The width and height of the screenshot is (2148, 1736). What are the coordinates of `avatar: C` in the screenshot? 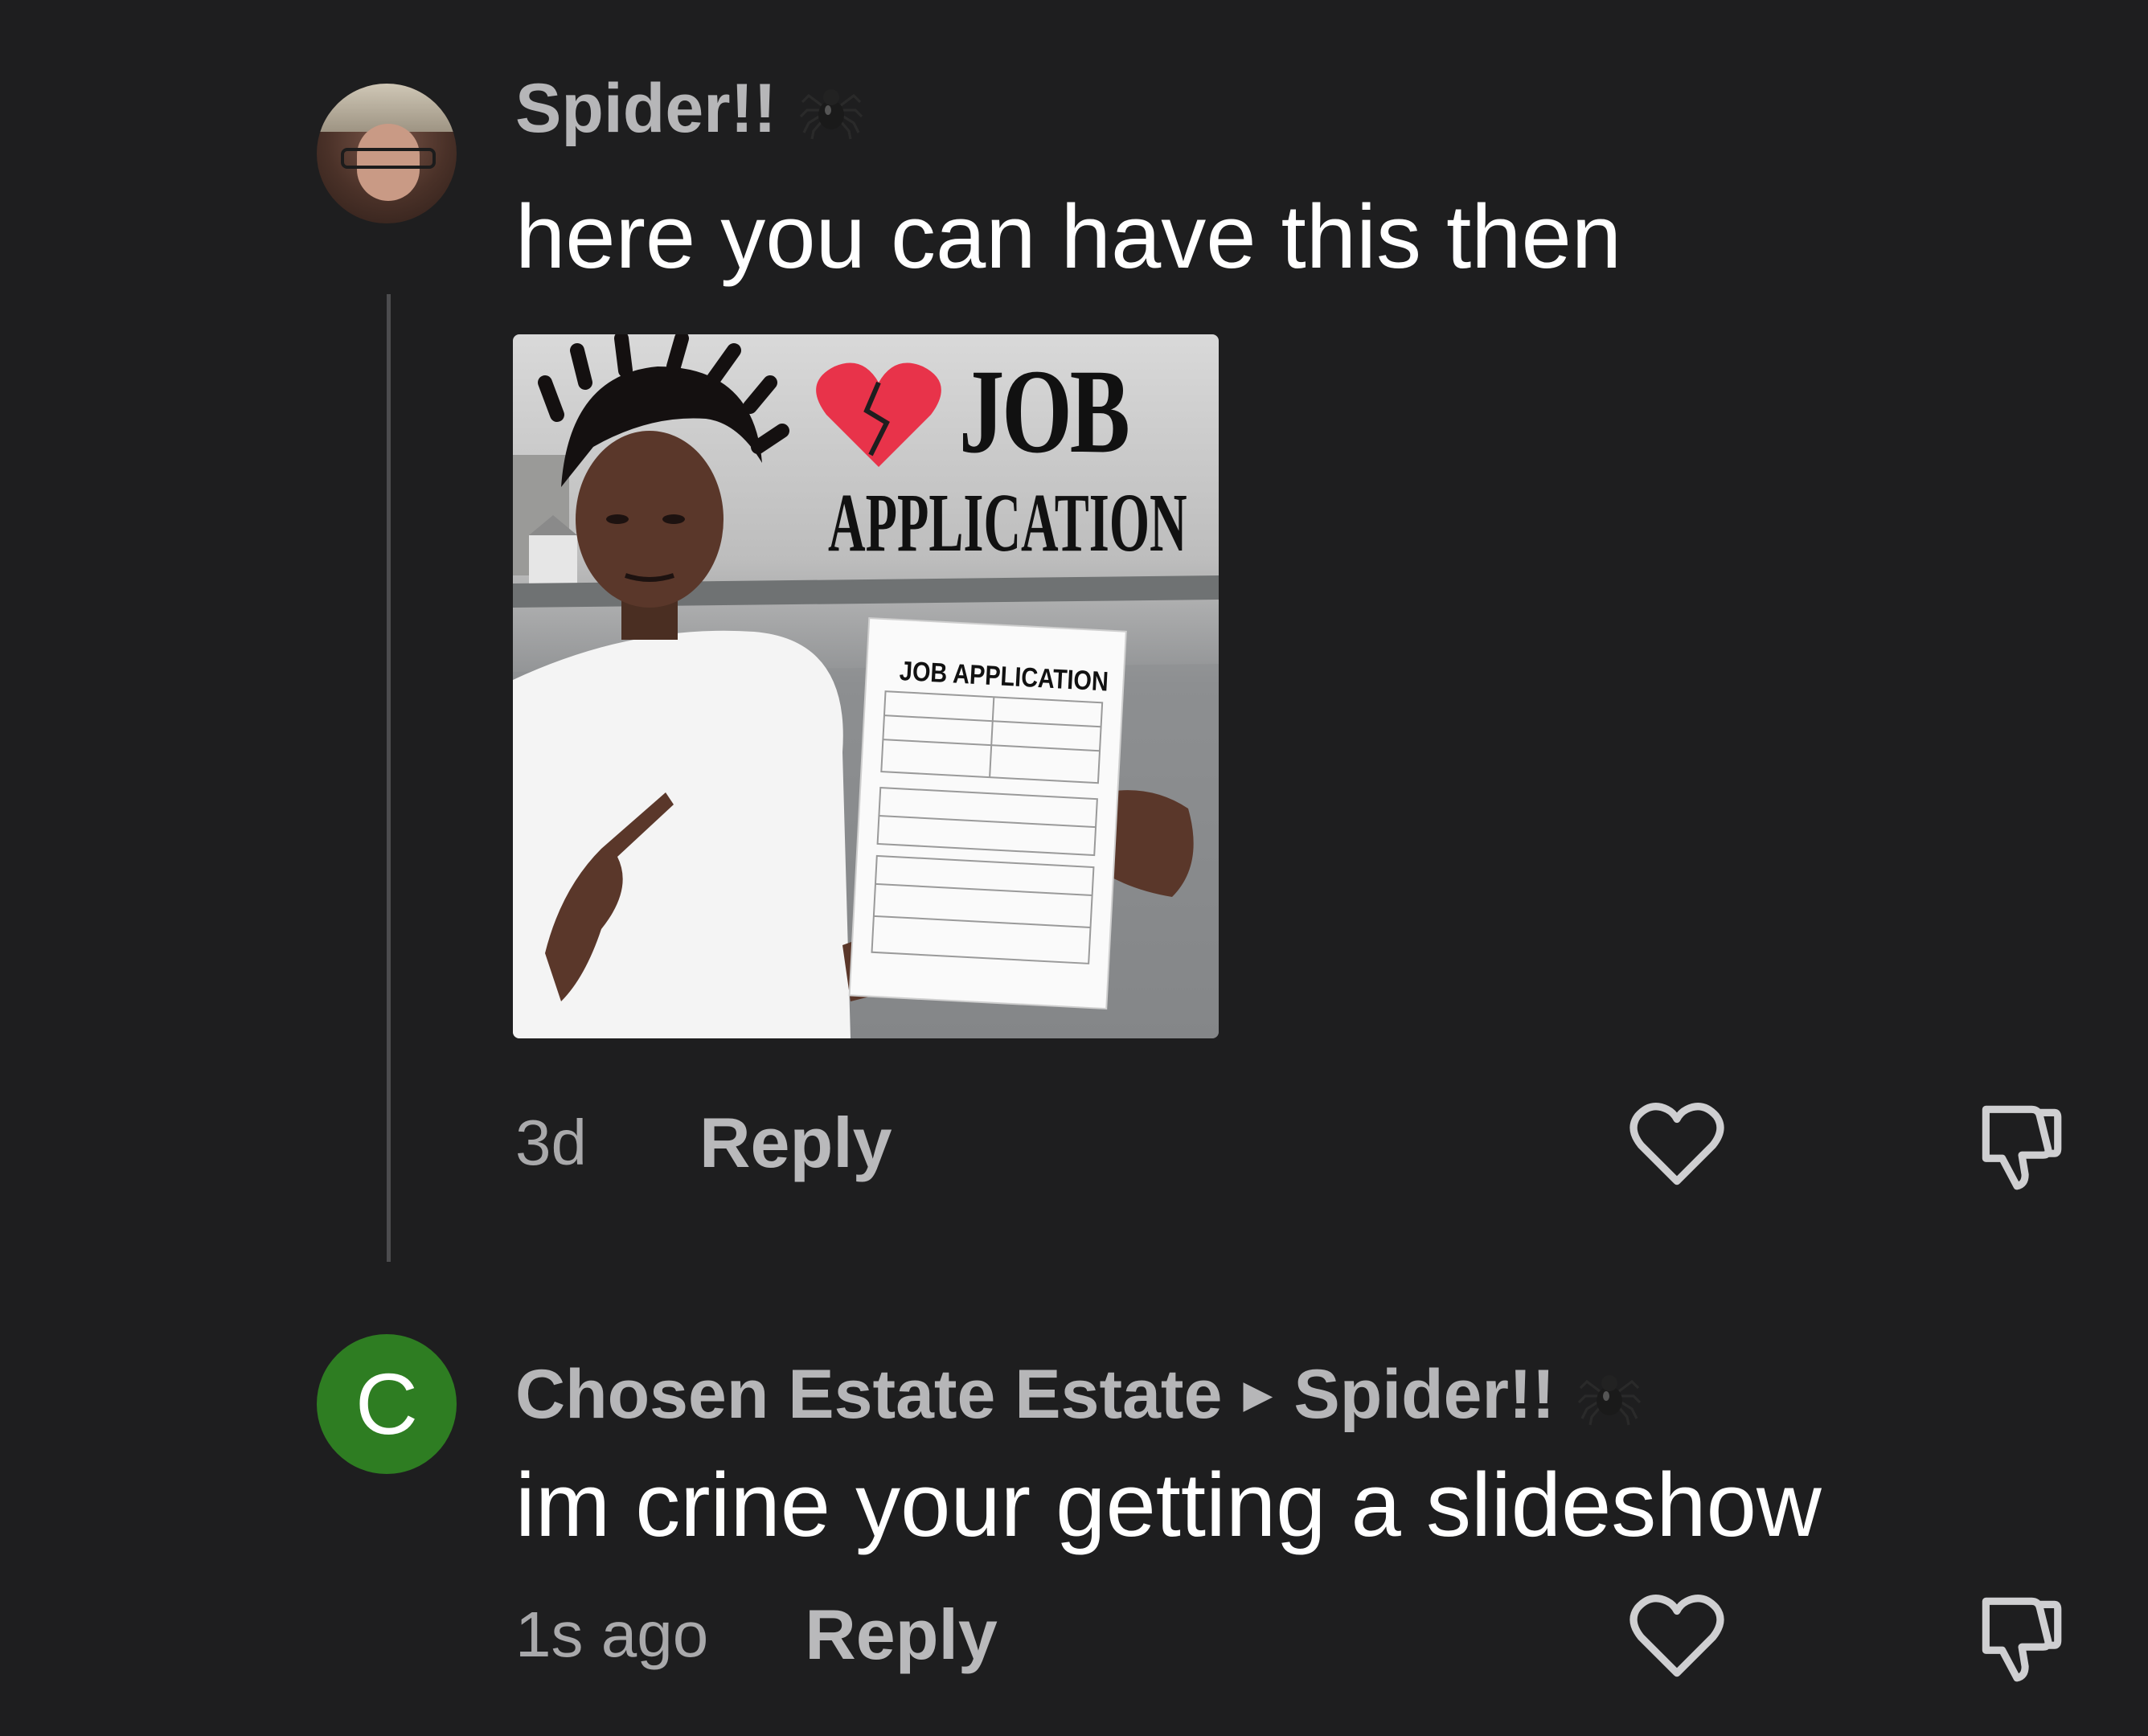 It's located at (387, 1404).